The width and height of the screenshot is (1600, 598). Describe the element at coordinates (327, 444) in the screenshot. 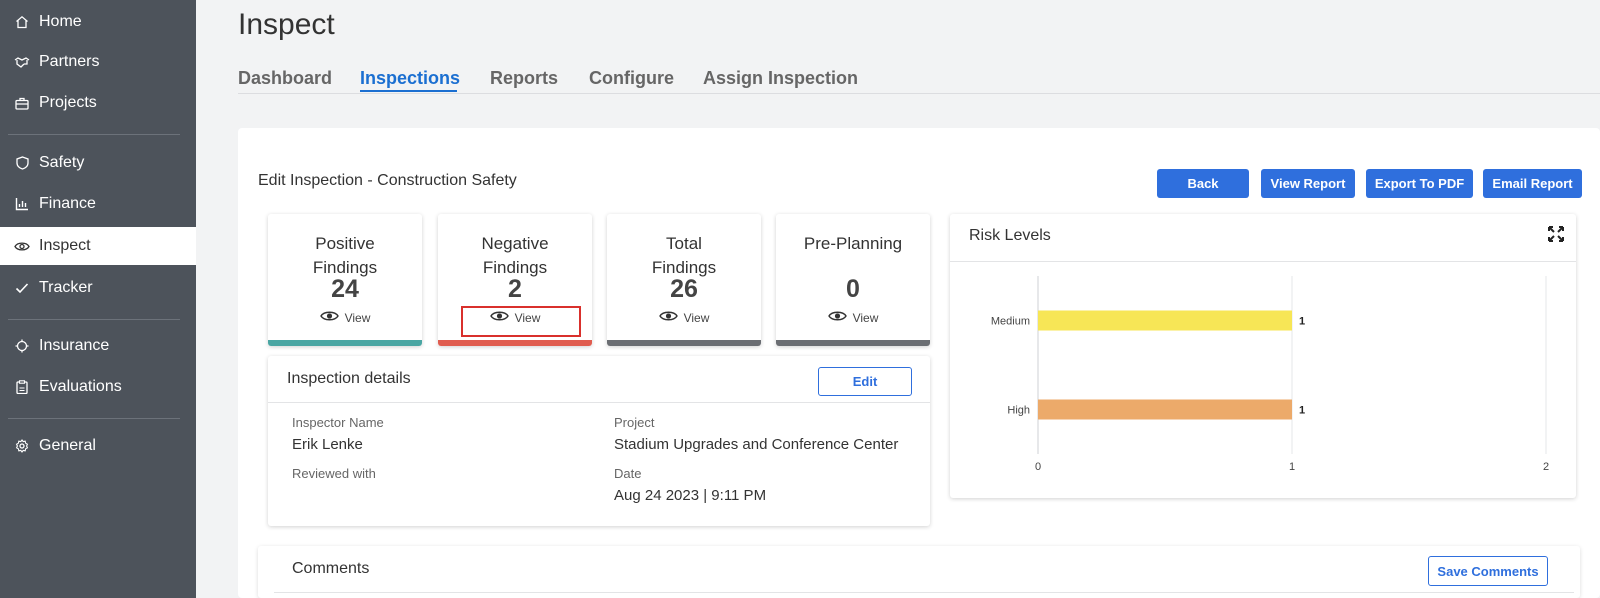

I see `inspector-name-value: Erik Lenke` at that location.